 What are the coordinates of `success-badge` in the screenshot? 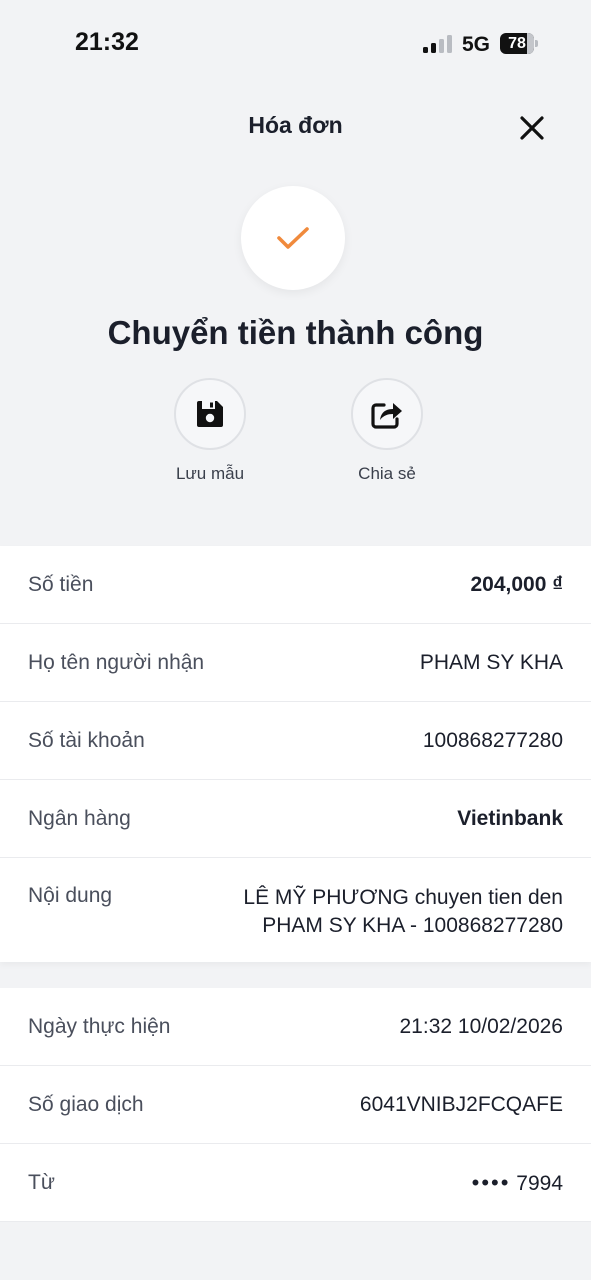 It's located at (293, 238).